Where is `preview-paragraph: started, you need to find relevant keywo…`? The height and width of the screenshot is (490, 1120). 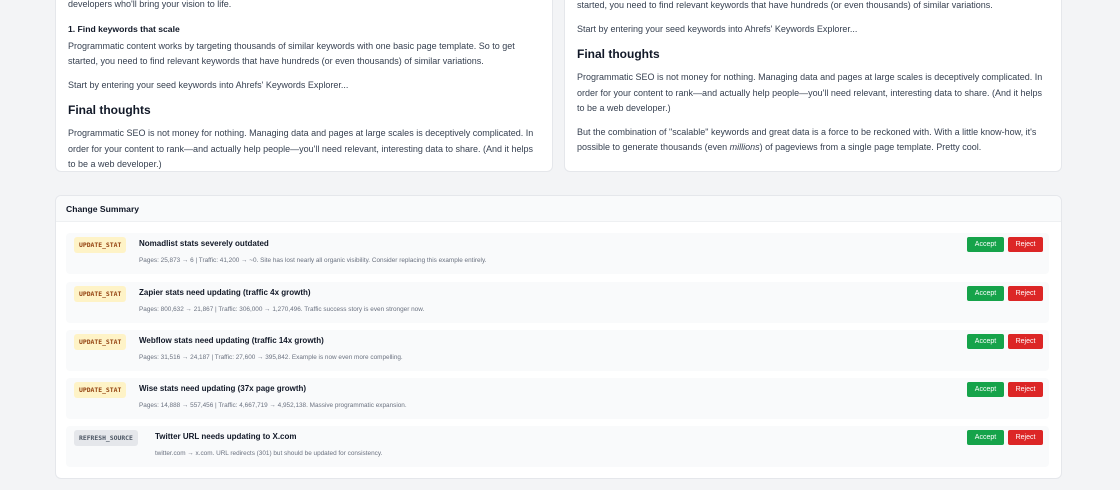 preview-paragraph: started, you need to find relevant keywo… is located at coordinates (785, 5).